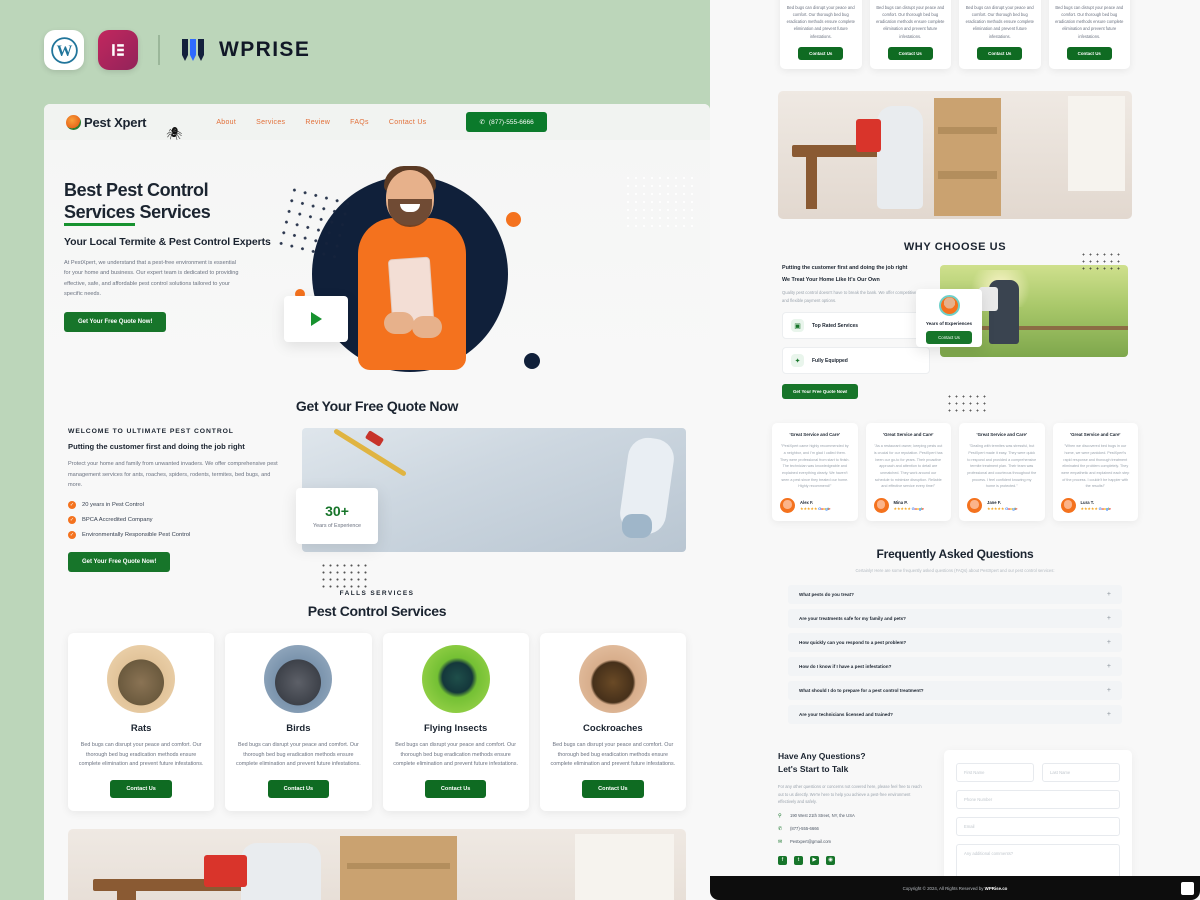 Image resolution: width=1200 pixels, height=900 pixels. What do you see at coordinates (809, 508) in the screenshot?
I see `star-rating: ★★★★★` at bounding box center [809, 508].